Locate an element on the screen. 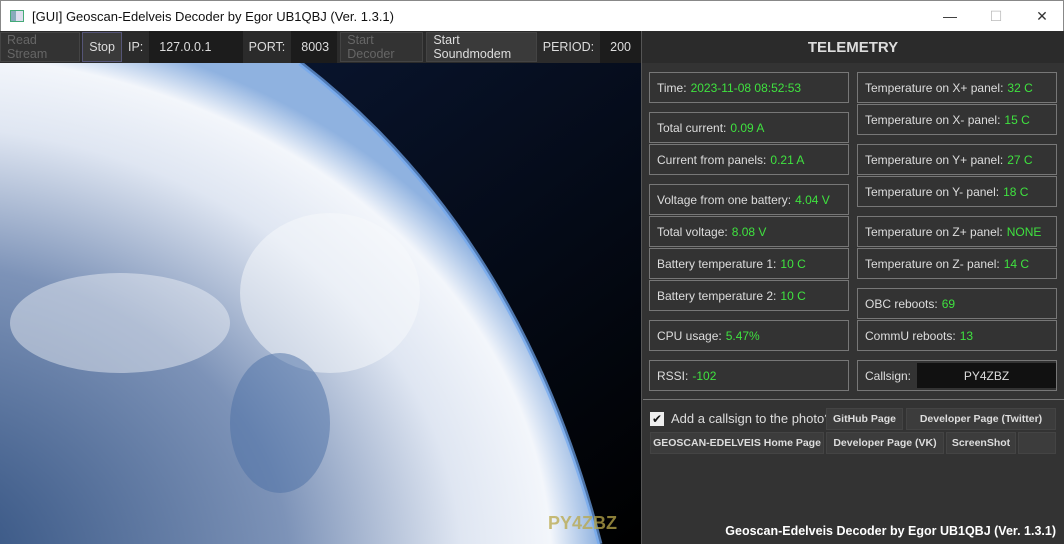  field-label: Temperature on Y+ panel: is located at coordinates (934, 159).